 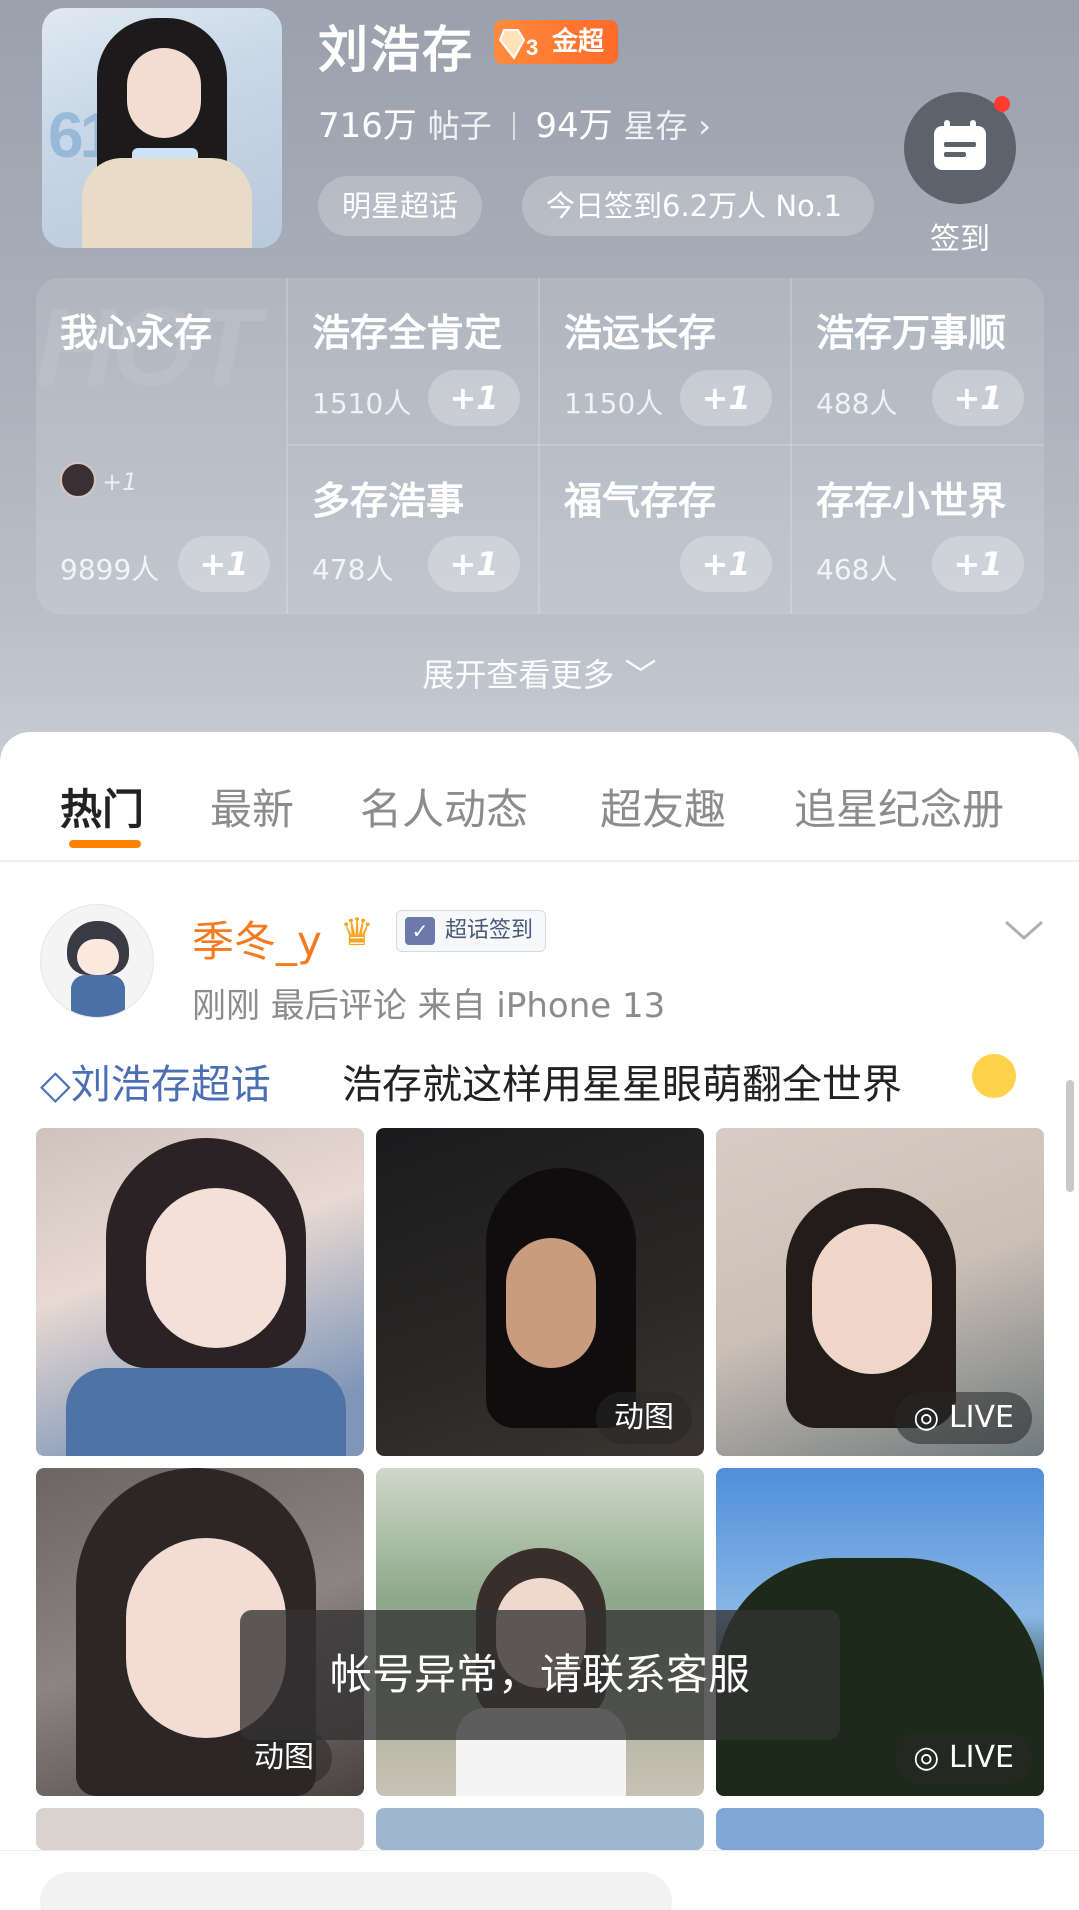 I want to click on stars-count: 94万, so click(x=573, y=126).